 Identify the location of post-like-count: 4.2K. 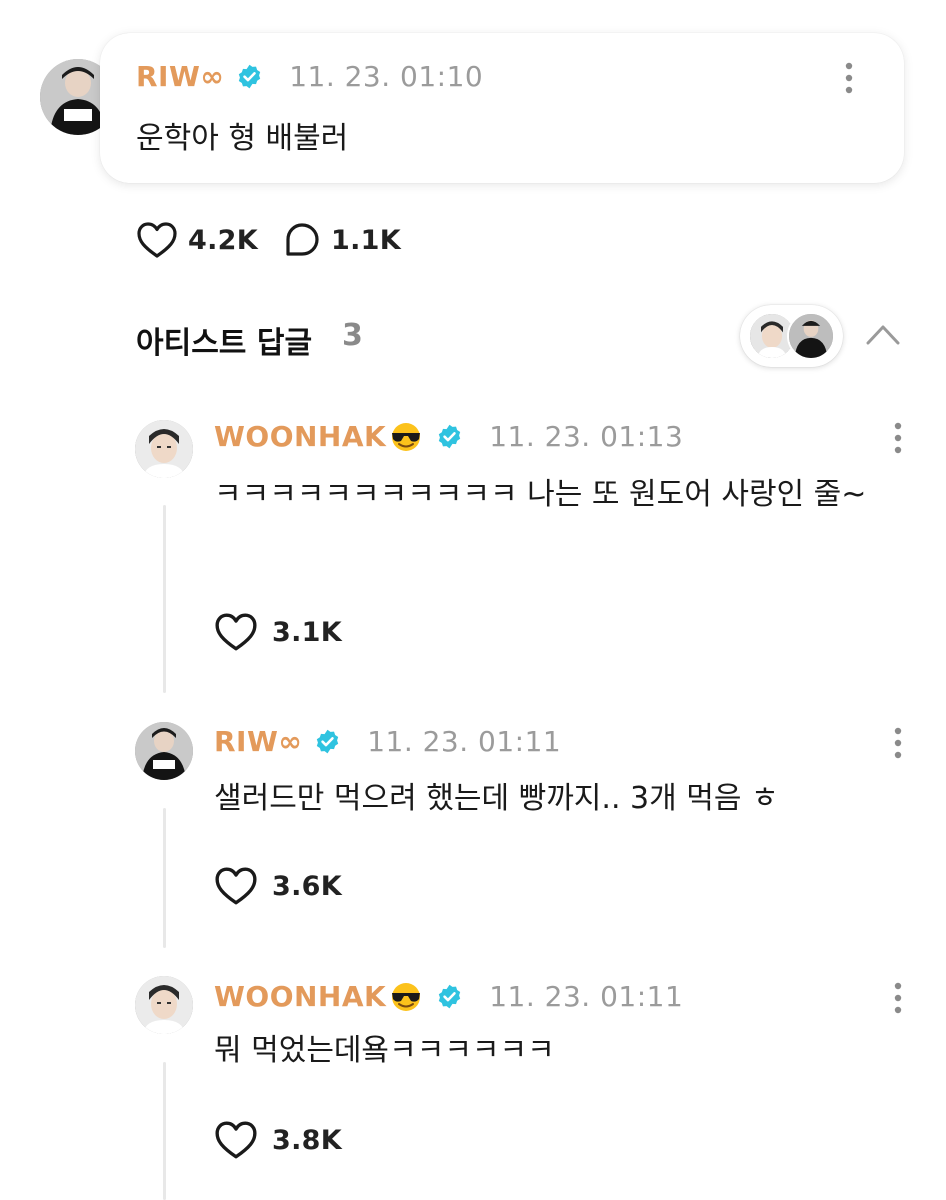
(223, 240).